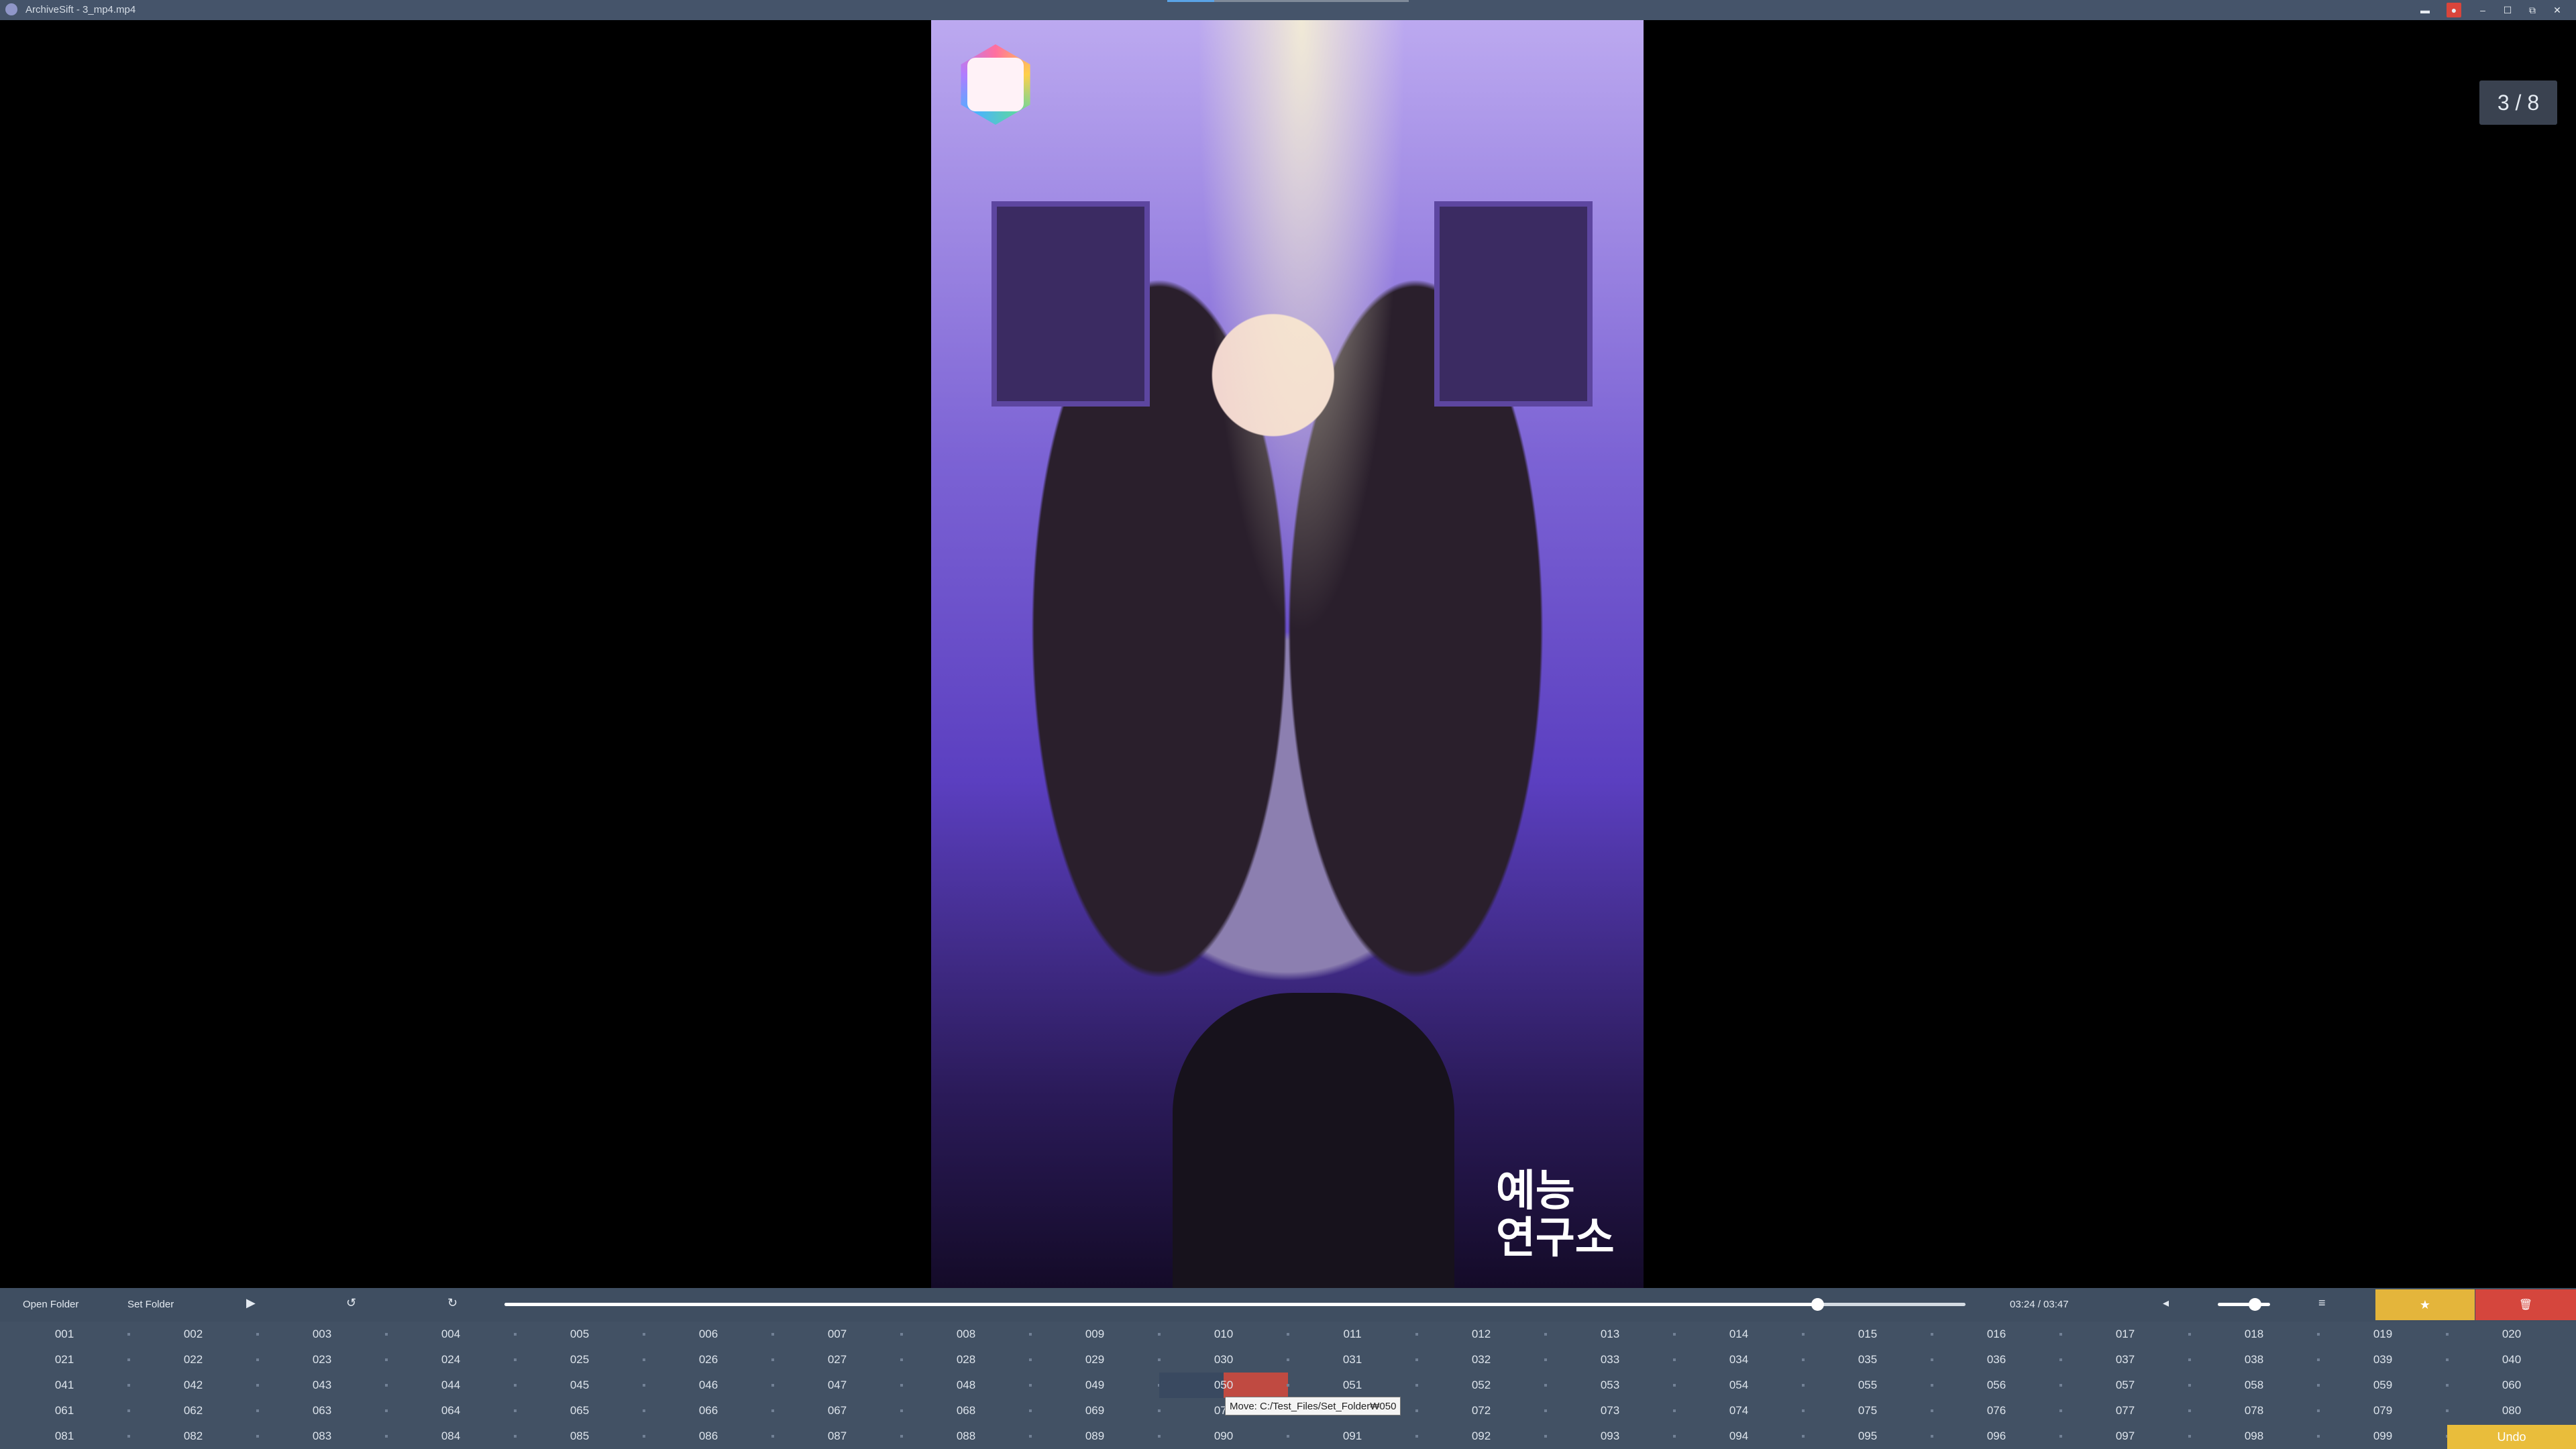  I want to click on folder-cell: 099, so click(2382, 1436).